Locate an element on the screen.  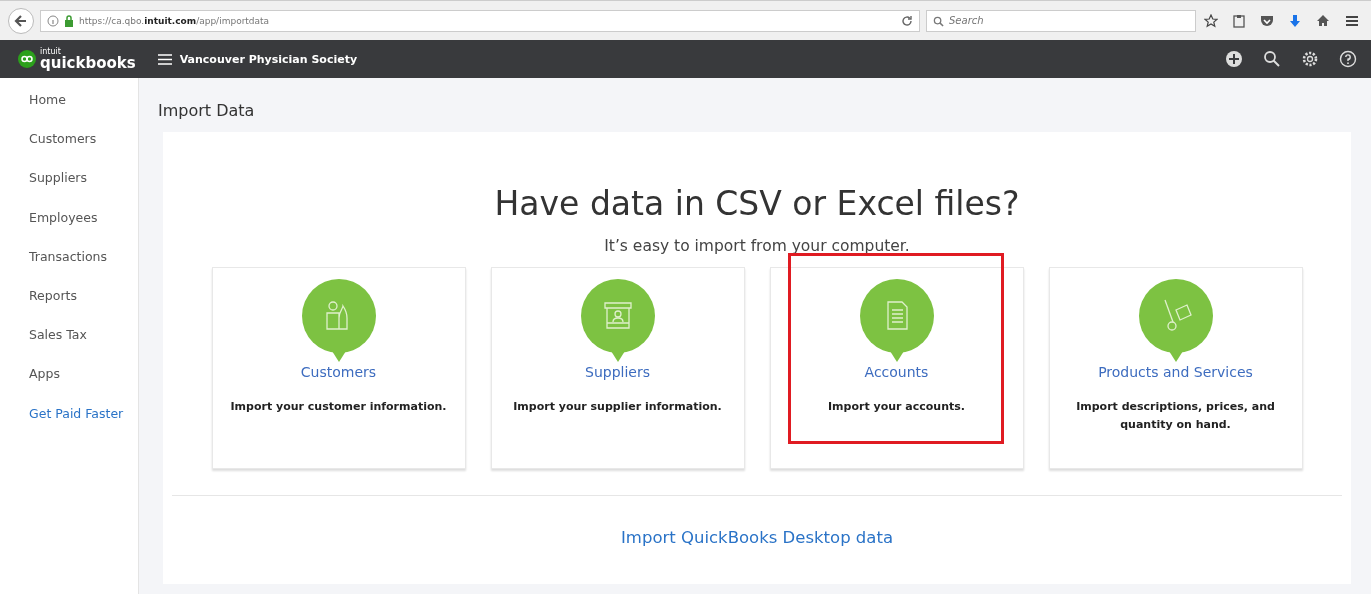
home-icon is located at coordinates (1323, 20).